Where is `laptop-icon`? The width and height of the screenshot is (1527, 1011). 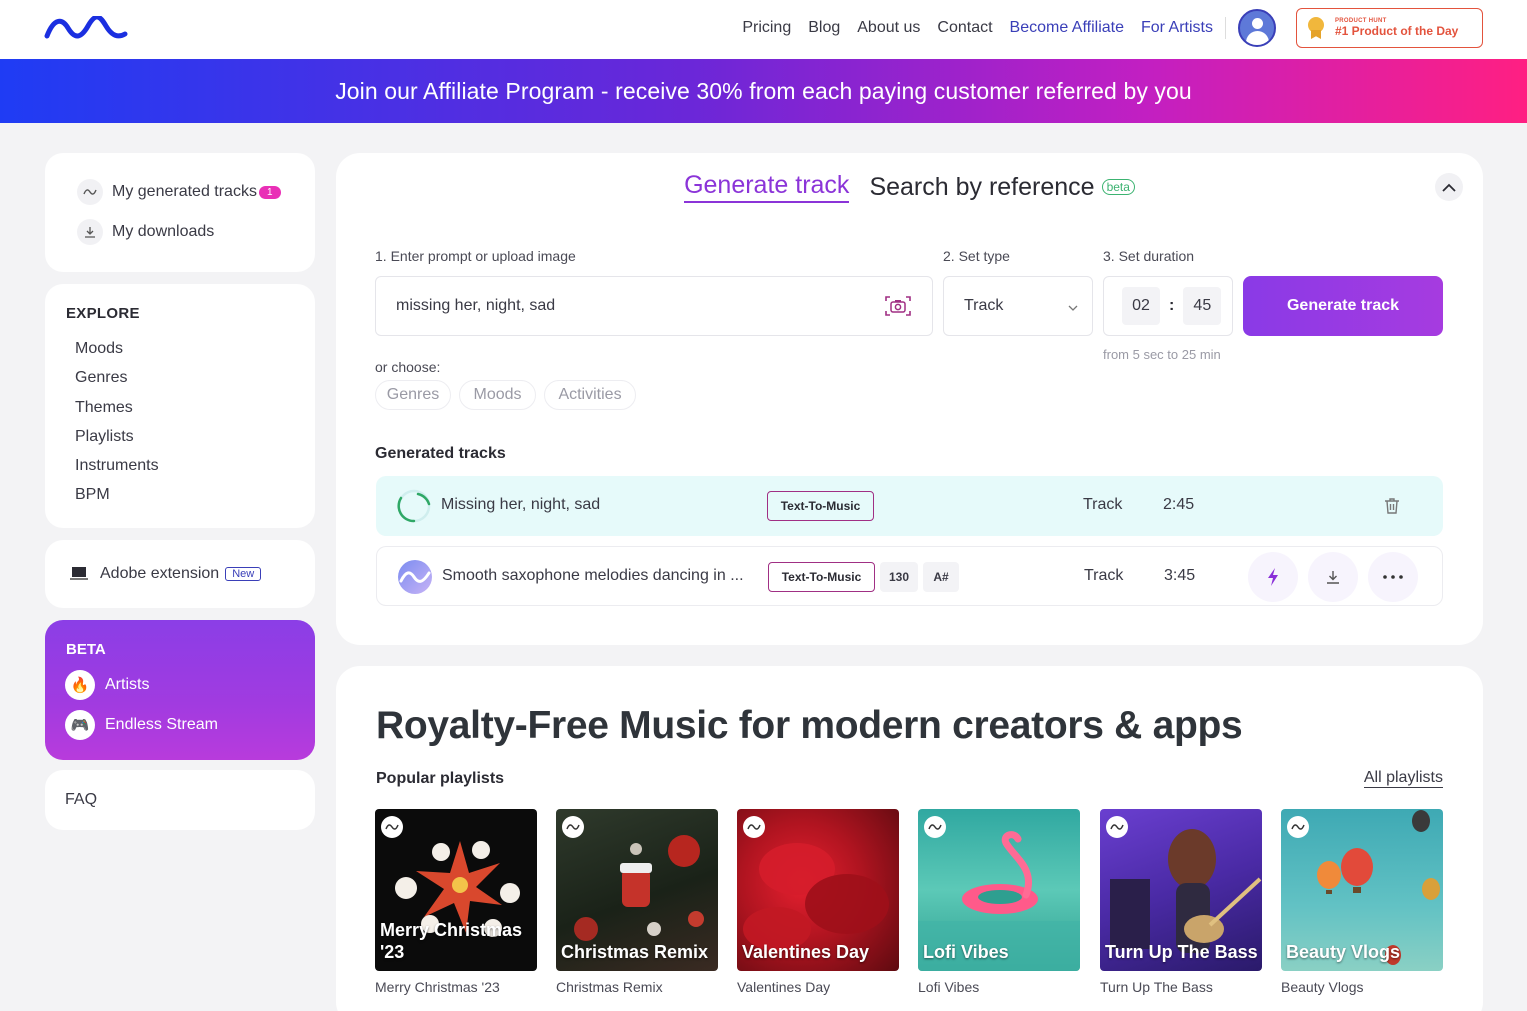 laptop-icon is located at coordinates (79, 573).